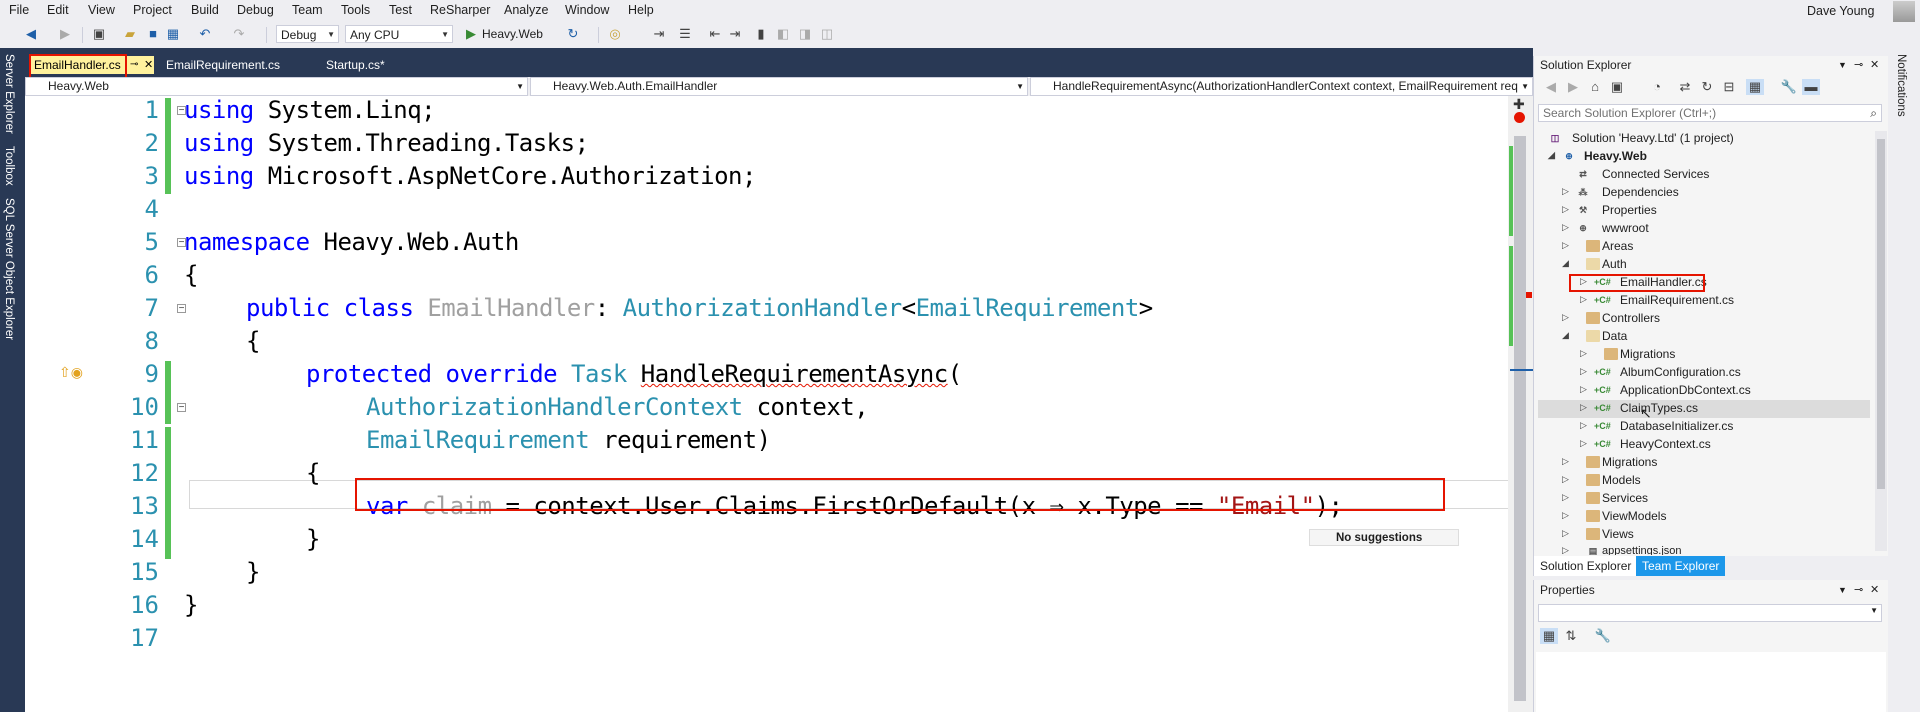 Image resolution: width=1920 pixels, height=712 pixels. What do you see at coordinates (1620, 192) in the screenshot?
I see `tree-item-dependencies: ▷ ⁂ Dependencies` at bounding box center [1620, 192].